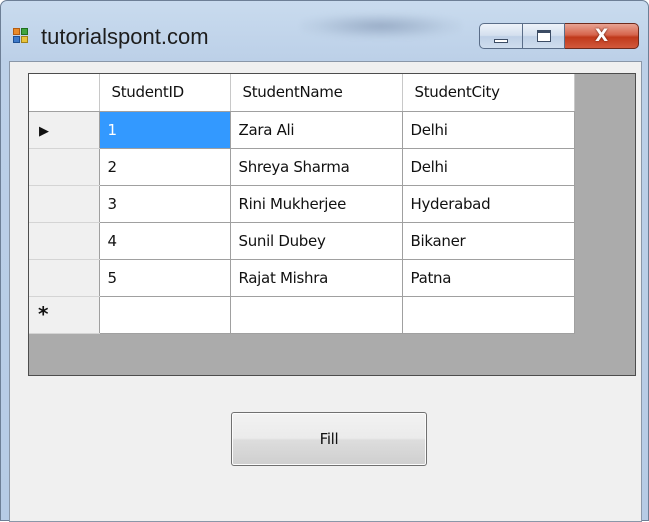  Describe the element at coordinates (64, 93) in the screenshot. I see `grid-corner-header` at that location.